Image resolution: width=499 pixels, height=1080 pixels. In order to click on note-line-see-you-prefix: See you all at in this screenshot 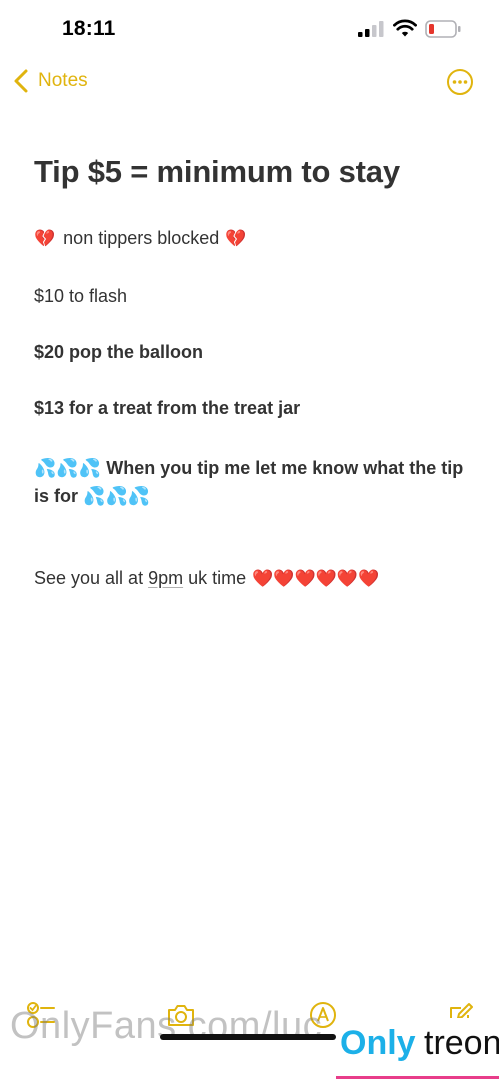, I will do `click(91, 578)`.